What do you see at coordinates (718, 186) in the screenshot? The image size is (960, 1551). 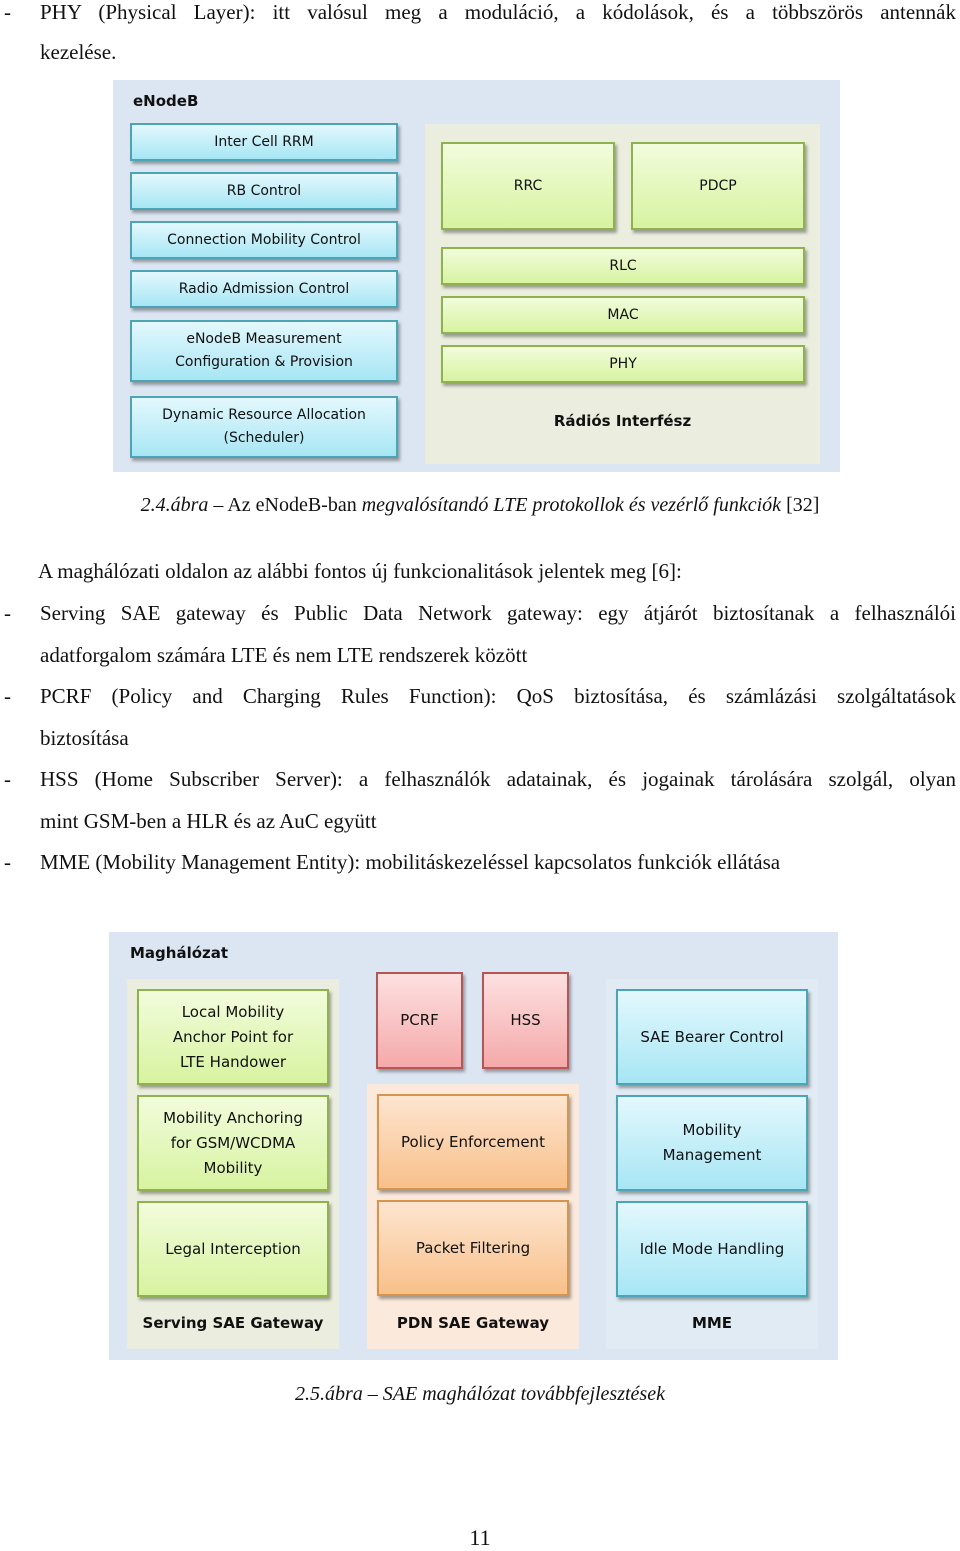 I see `protocol-box: PDCP` at bounding box center [718, 186].